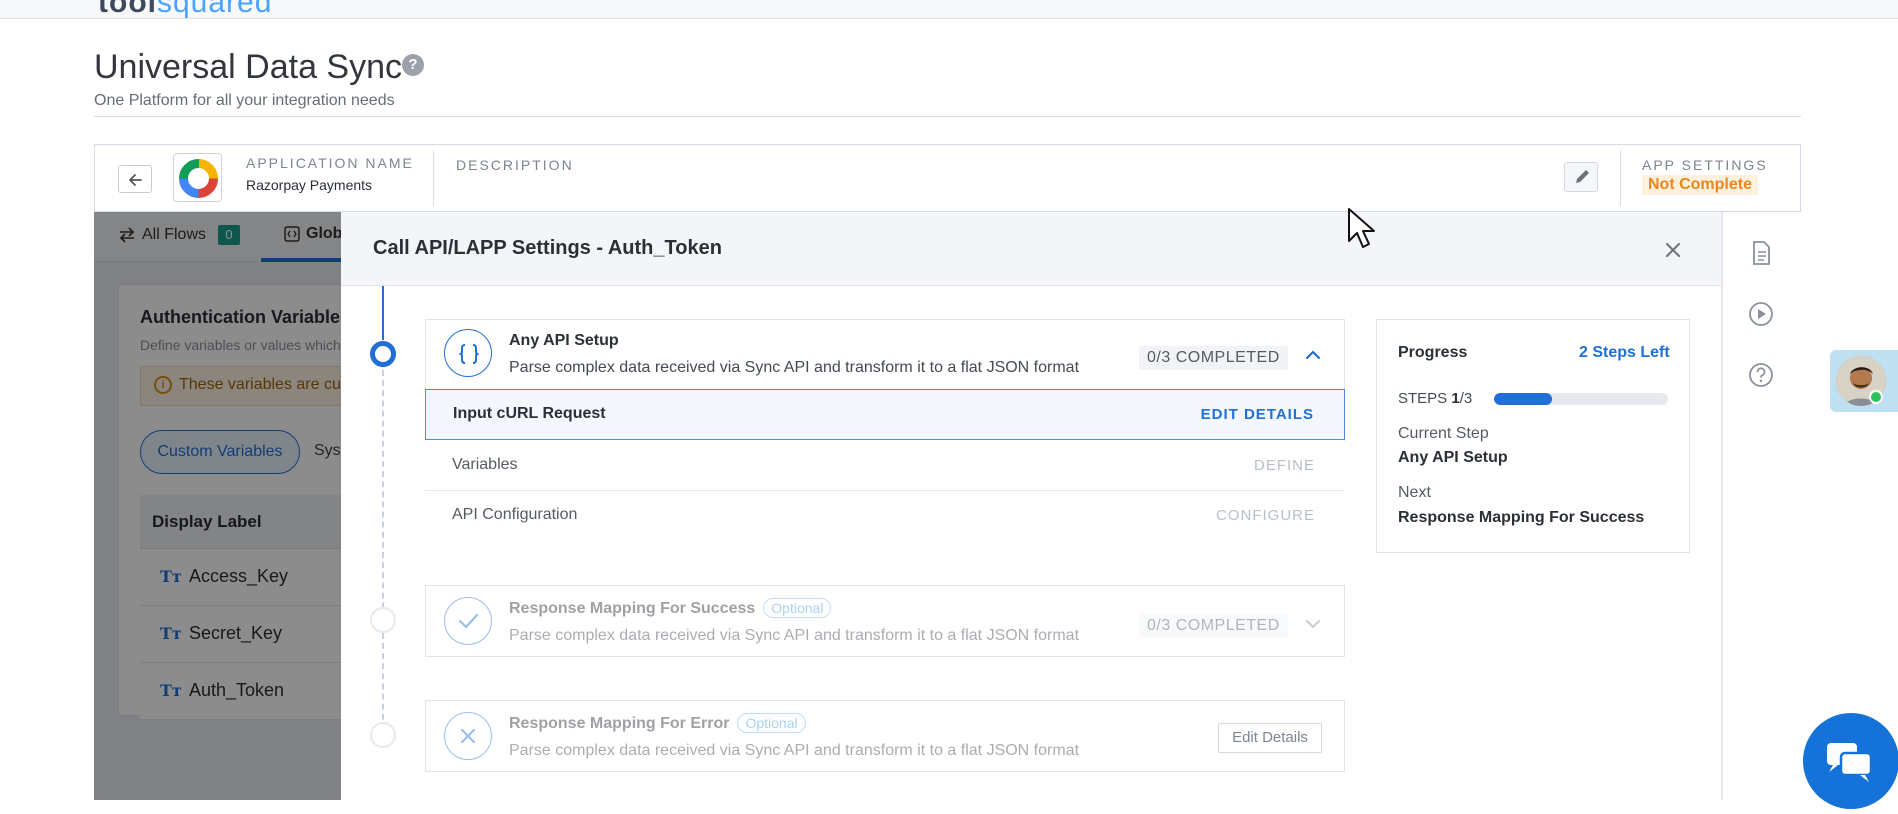 Image resolution: width=1898 pixels, height=814 pixels. What do you see at coordinates (1313, 624) in the screenshot?
I see `chevron-down-icon` at bounding box center [1313, 624].